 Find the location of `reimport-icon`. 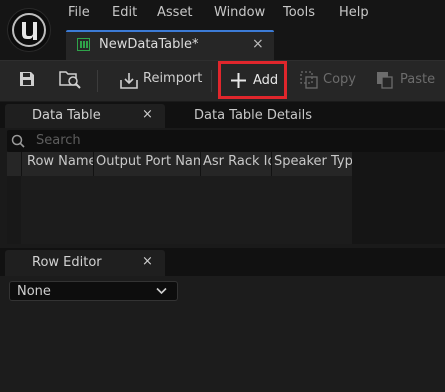

reimport-icon is located at coordinates (129, 81).